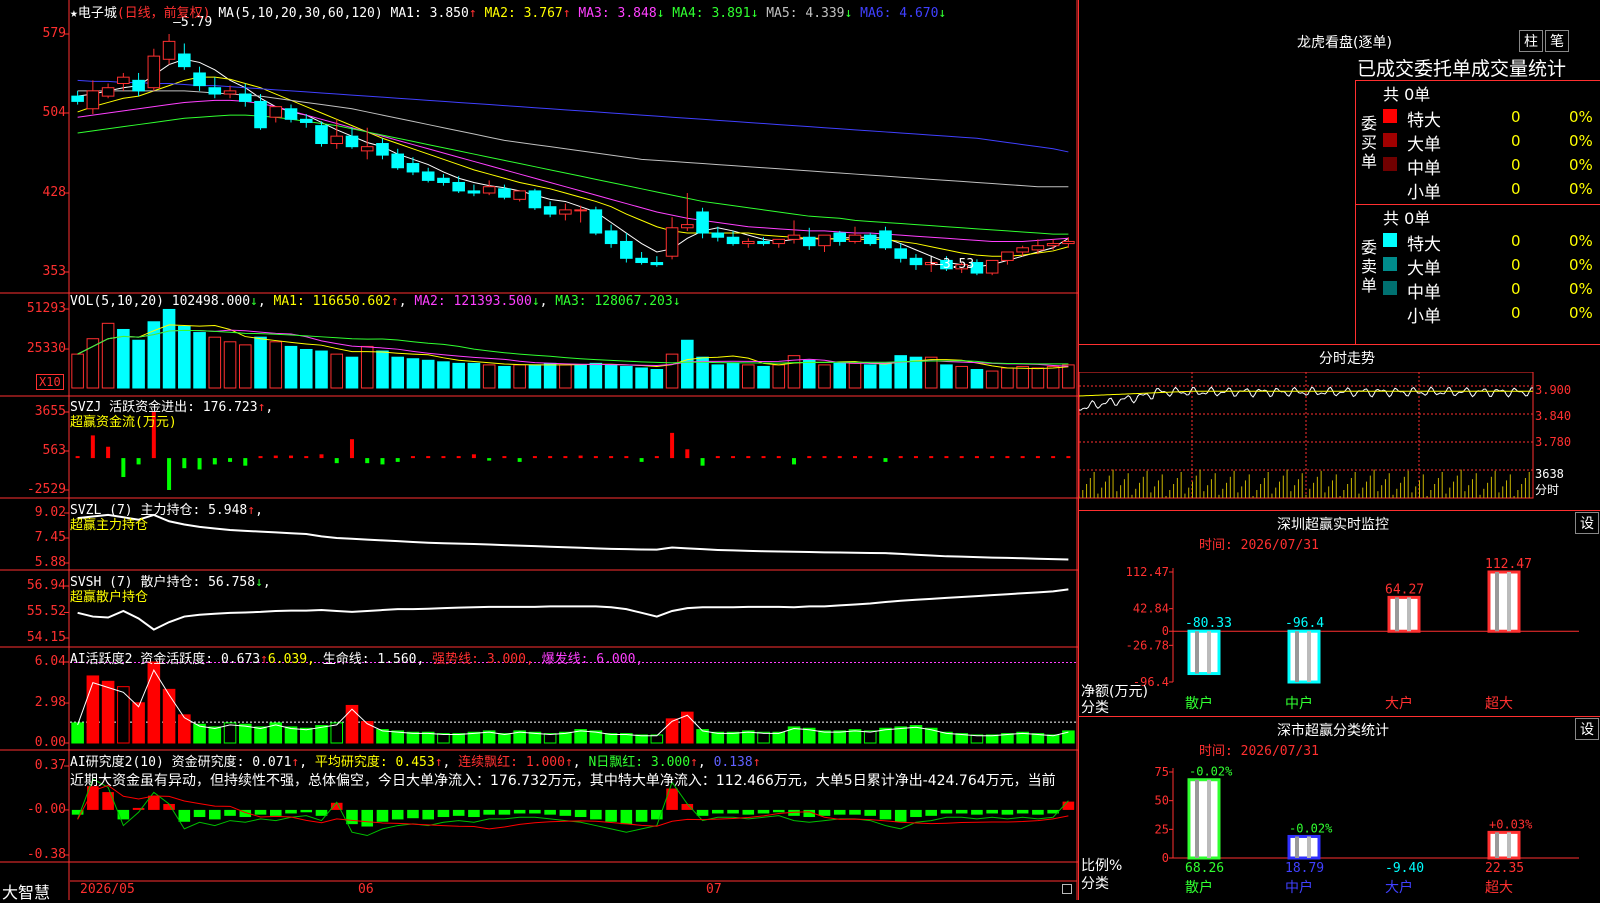 The image size is (1600, 903). What do you see at coordinates (1424, 317) in the screenshot?
I see `order-row-name: 小单` at bounding box center [1424, 317].